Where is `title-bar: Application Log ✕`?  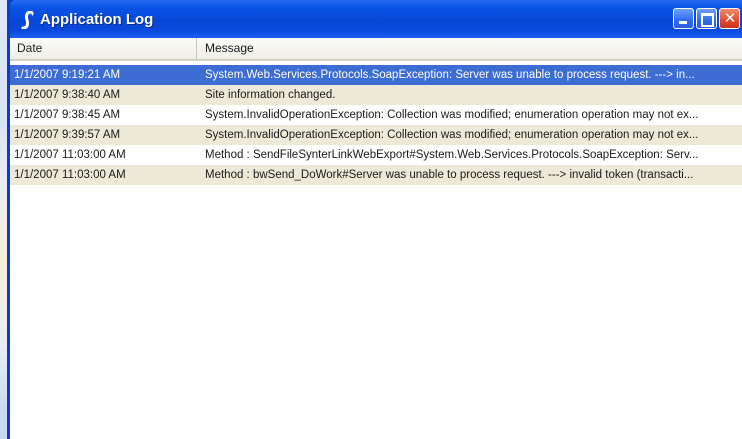 title-bar: Application Log ✕ is located at coordinates (376, 19).